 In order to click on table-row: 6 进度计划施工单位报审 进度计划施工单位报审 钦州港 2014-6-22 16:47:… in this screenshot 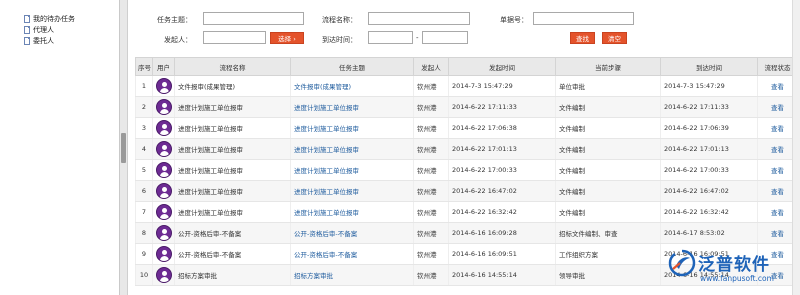, I will do `click(466, 191)`.